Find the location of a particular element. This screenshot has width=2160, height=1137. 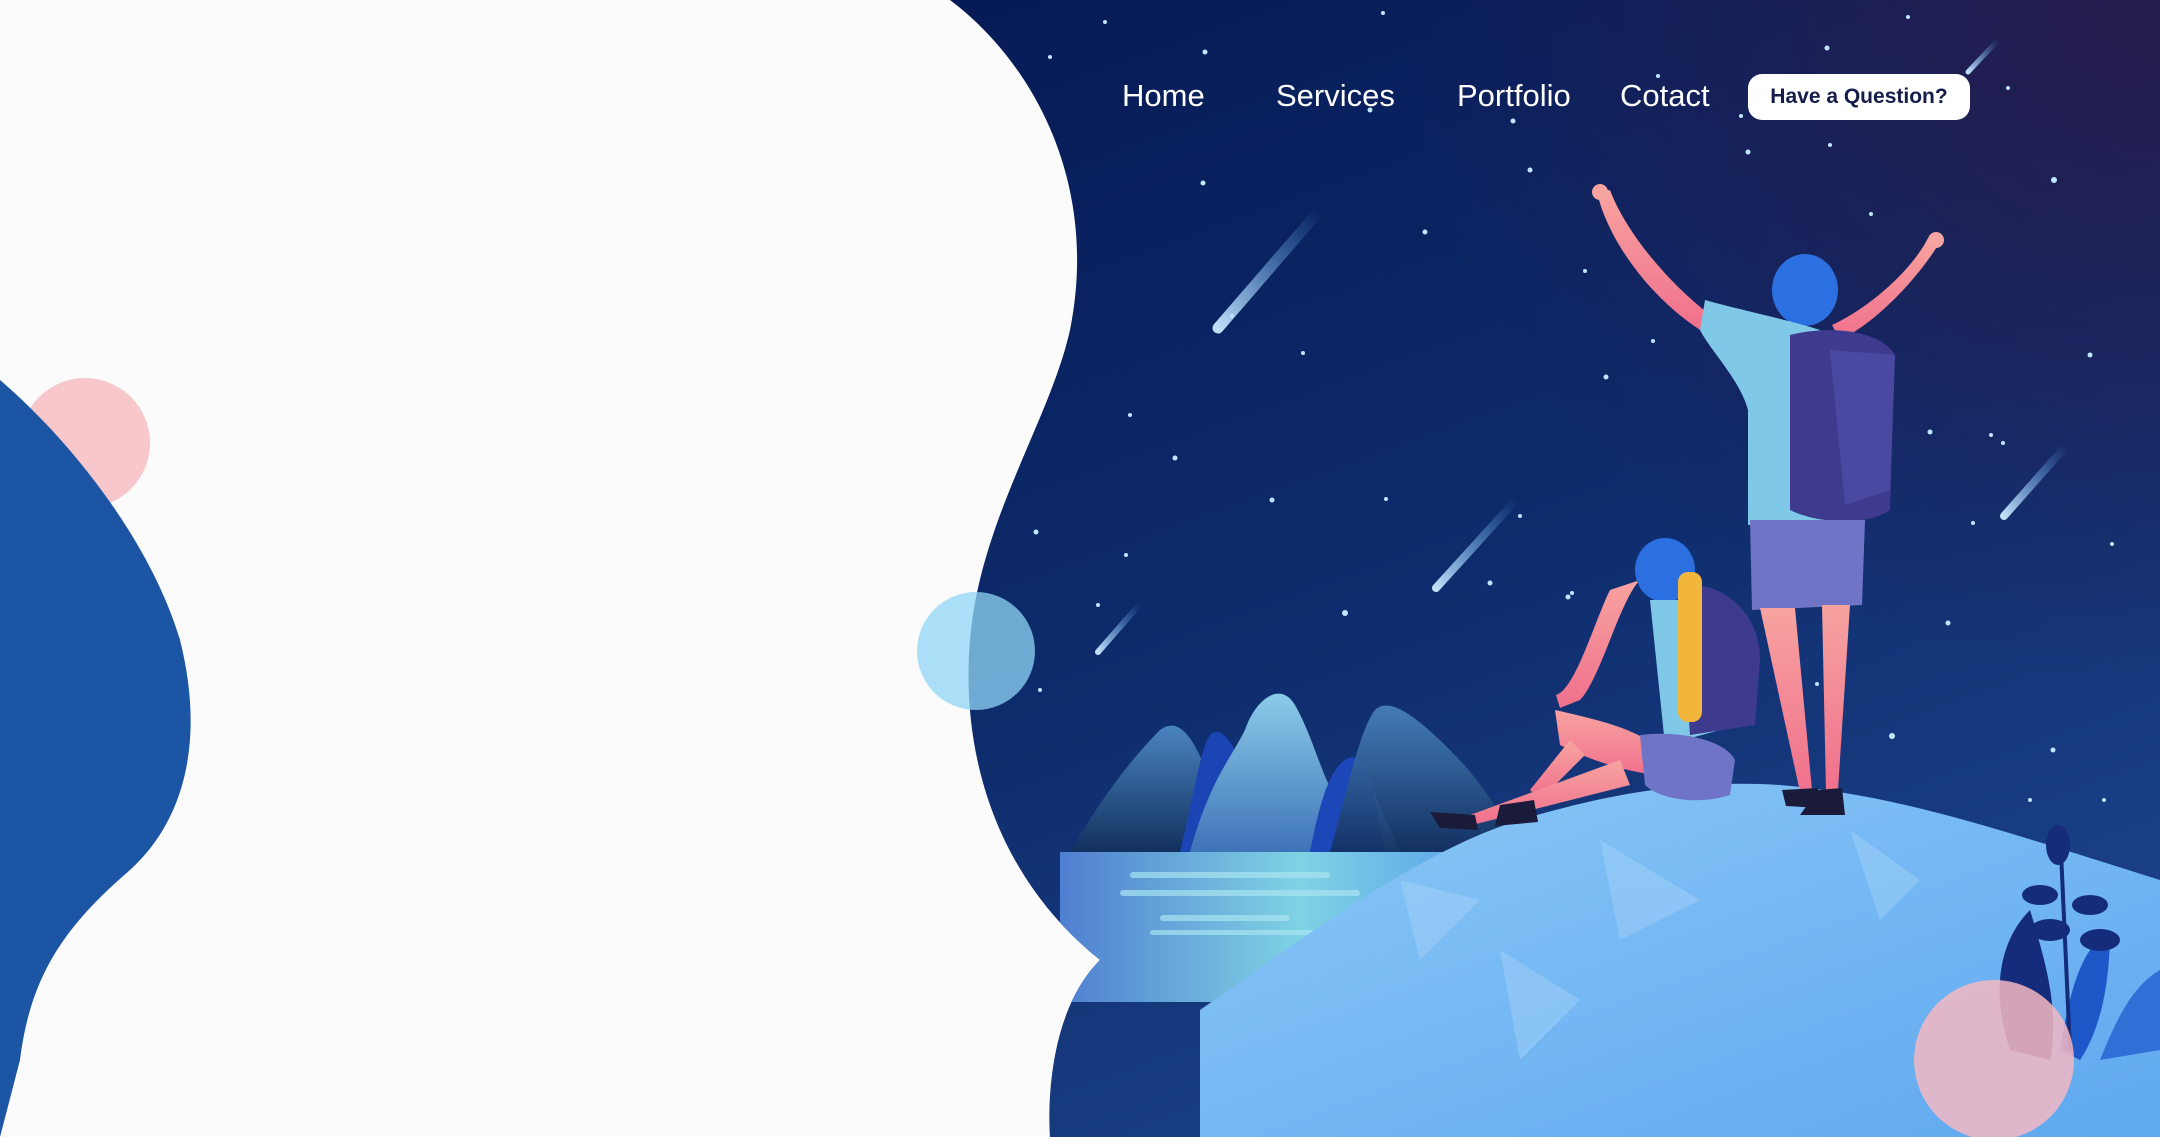

nav-link-contact: Cotact is located at coordinates (1665, 96).